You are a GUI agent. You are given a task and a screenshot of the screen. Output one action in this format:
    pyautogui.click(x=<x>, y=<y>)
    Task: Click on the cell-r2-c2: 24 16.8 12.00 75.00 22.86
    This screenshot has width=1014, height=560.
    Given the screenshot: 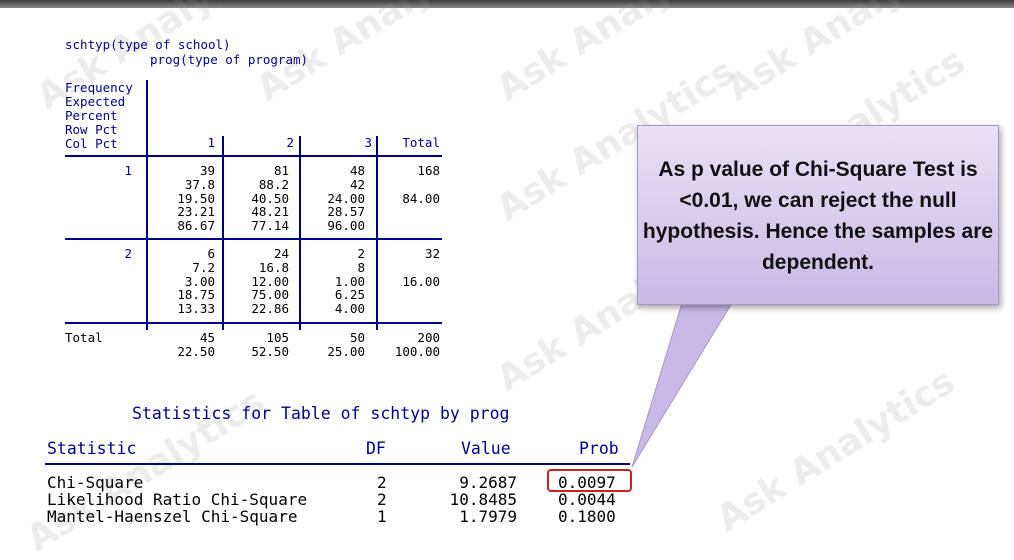 What is the action you would take?
    pyautogui.click(x=257, y=281)
    